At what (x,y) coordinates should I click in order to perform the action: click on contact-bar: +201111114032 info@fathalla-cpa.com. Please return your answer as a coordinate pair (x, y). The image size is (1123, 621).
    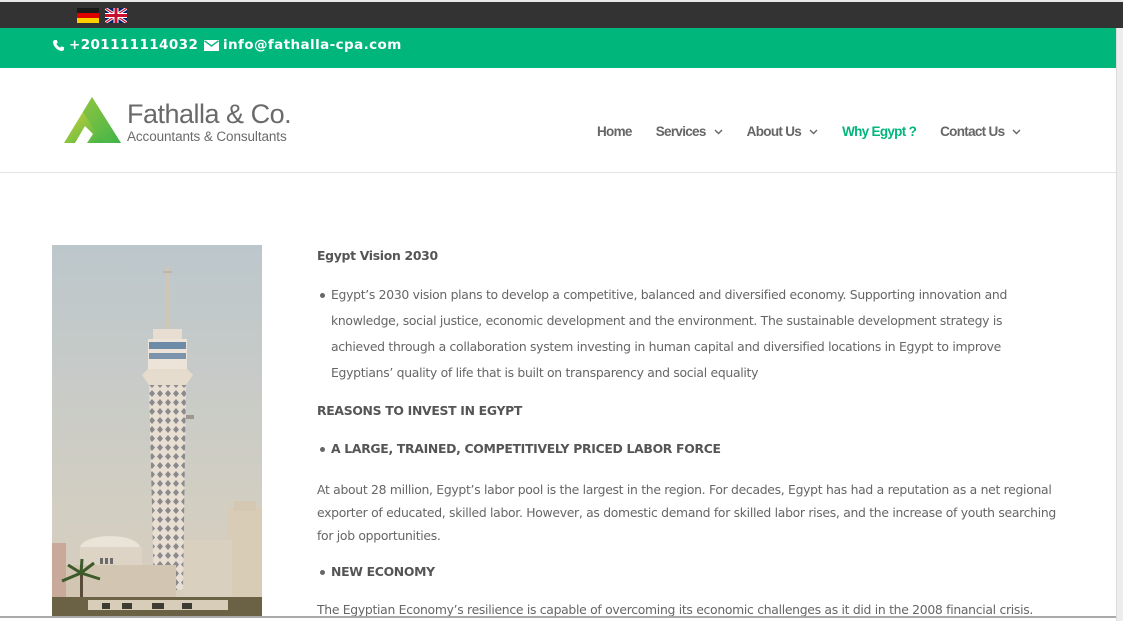
    Looking at the image, I should click on (558, 48).